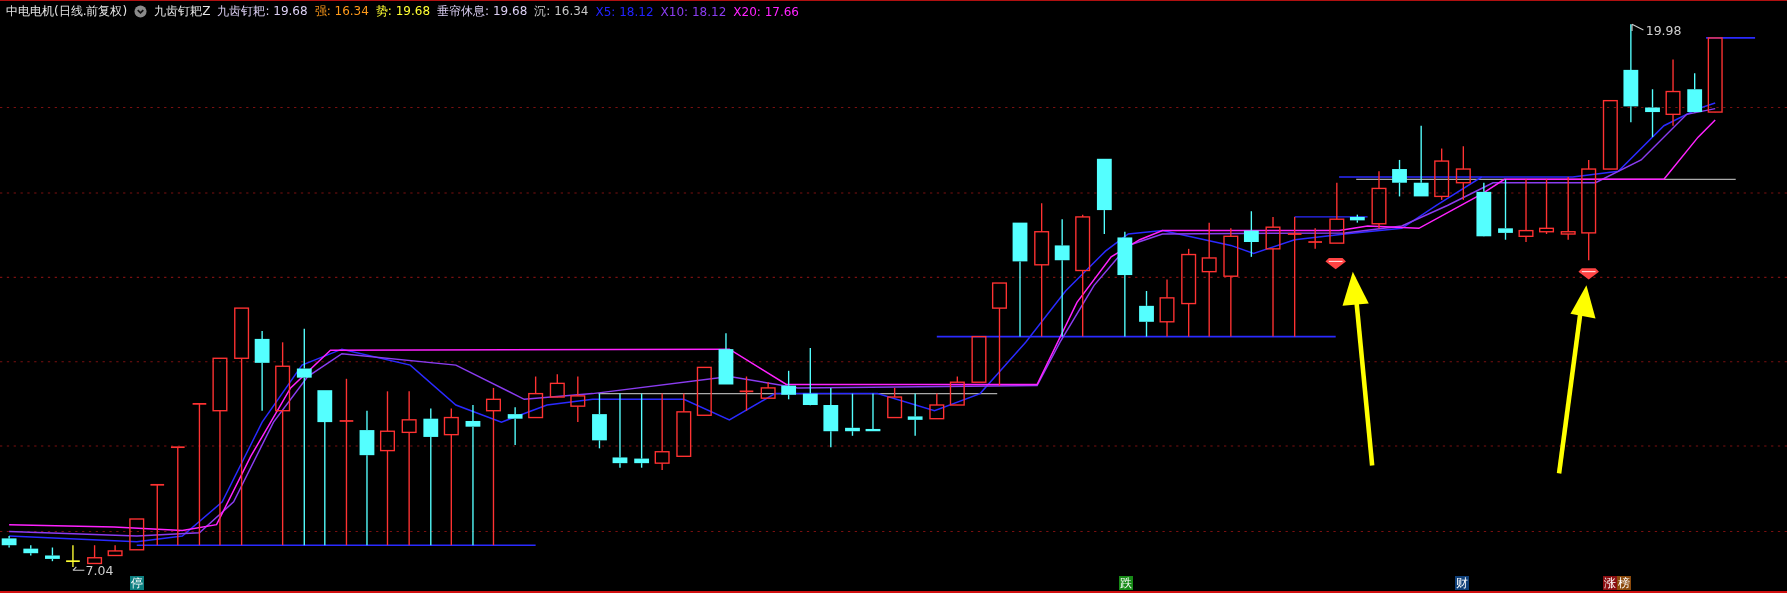 The image size is (1787, 593). I want to click on indicator-value: 垂帘休息: 19.68, so click(482, 11).